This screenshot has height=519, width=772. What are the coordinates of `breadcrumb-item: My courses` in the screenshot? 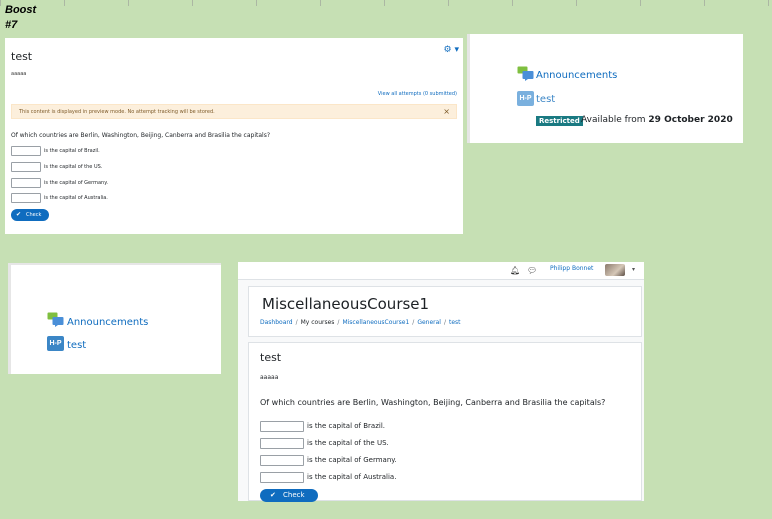 It's located at (317, 322).